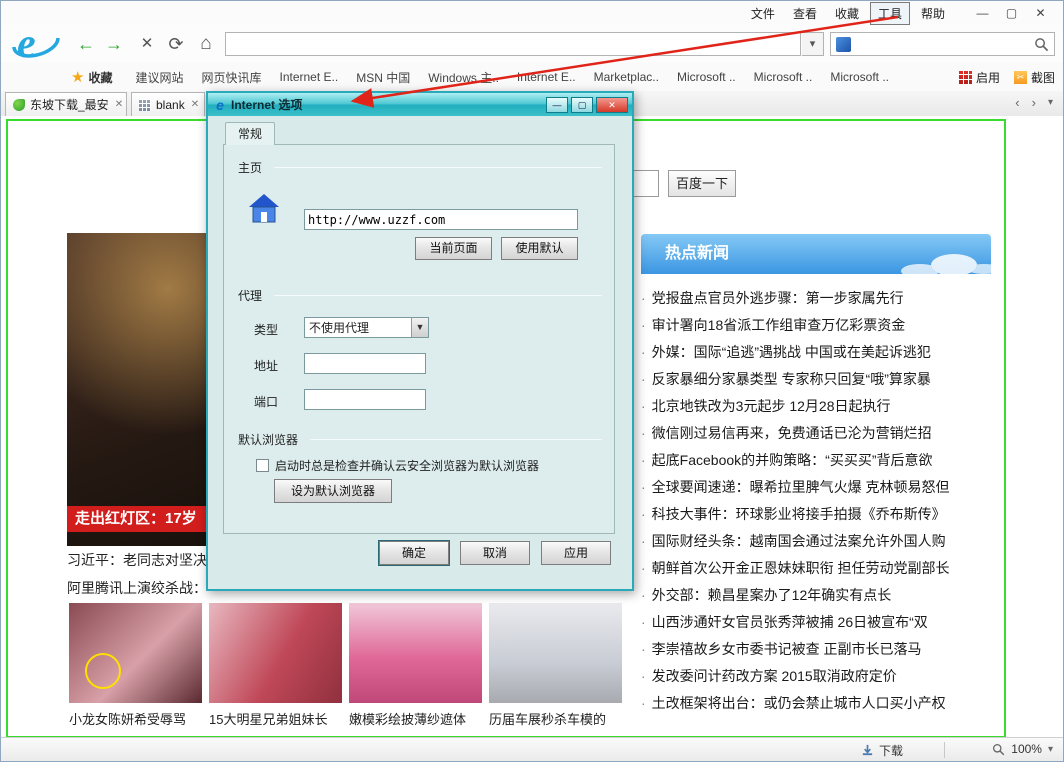 The width and height of the screenshot is (1064, 762). I want to click on maximize-button: ▢, so click(1011, 13).